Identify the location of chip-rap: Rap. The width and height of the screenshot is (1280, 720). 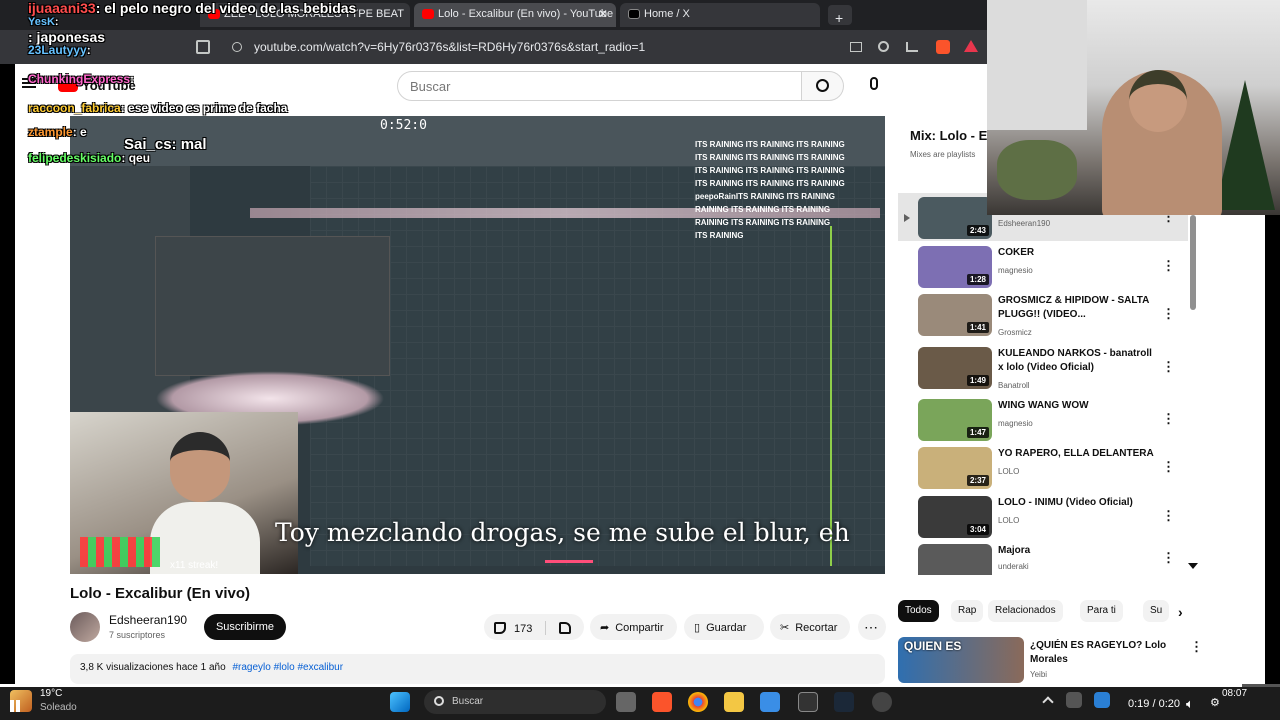
(967, 611).